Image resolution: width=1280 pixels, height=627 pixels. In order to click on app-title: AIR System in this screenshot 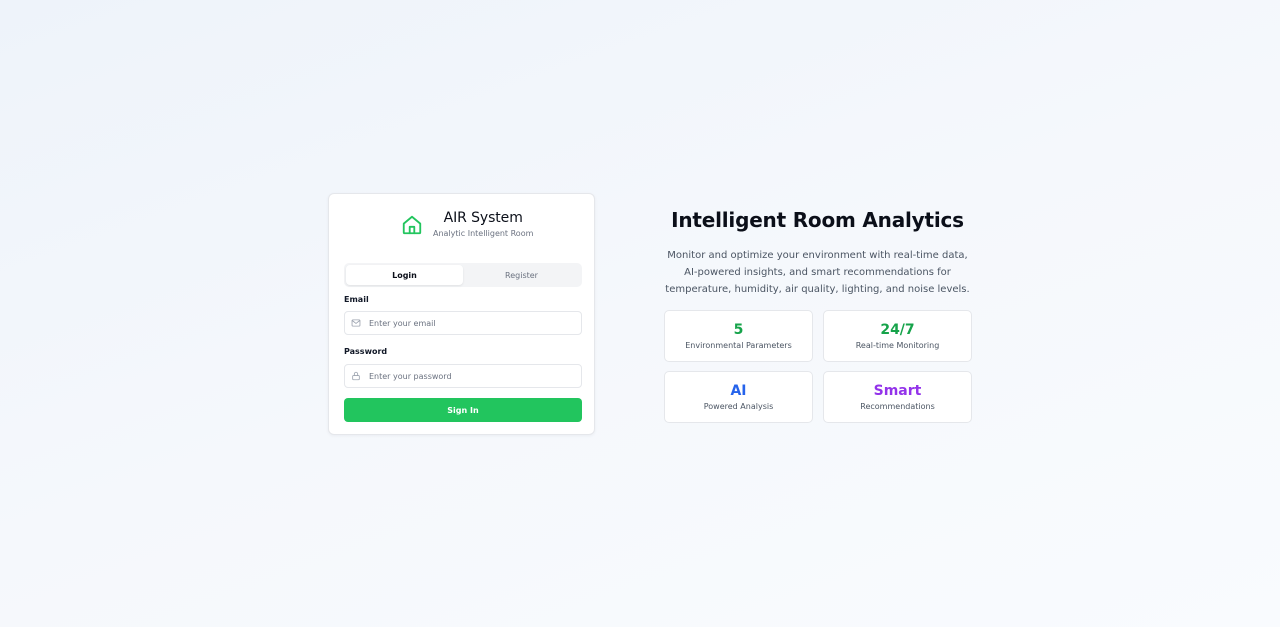, I will do `click(483, 218)`.